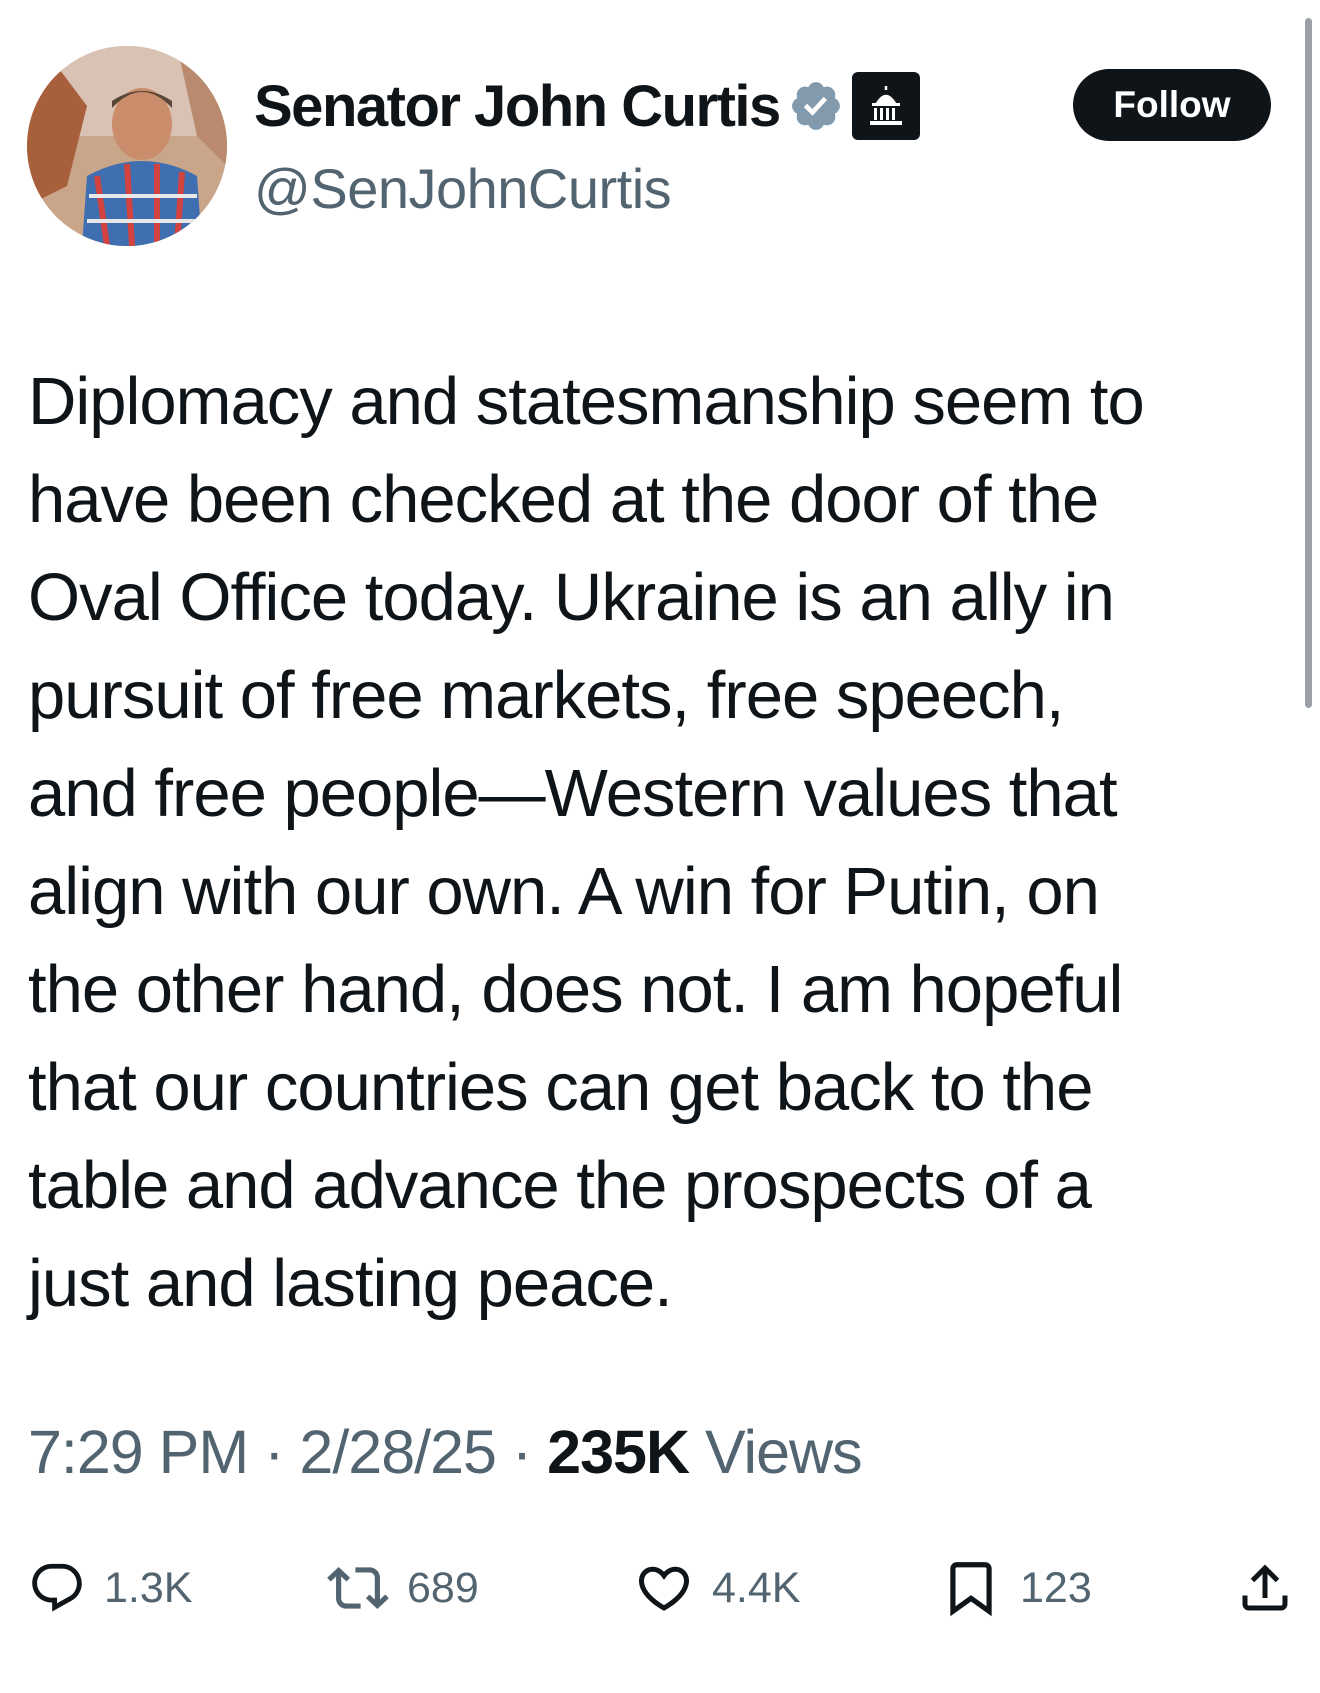  I want to click on tweet-time: 7:29 PM, so click(138, 1452).